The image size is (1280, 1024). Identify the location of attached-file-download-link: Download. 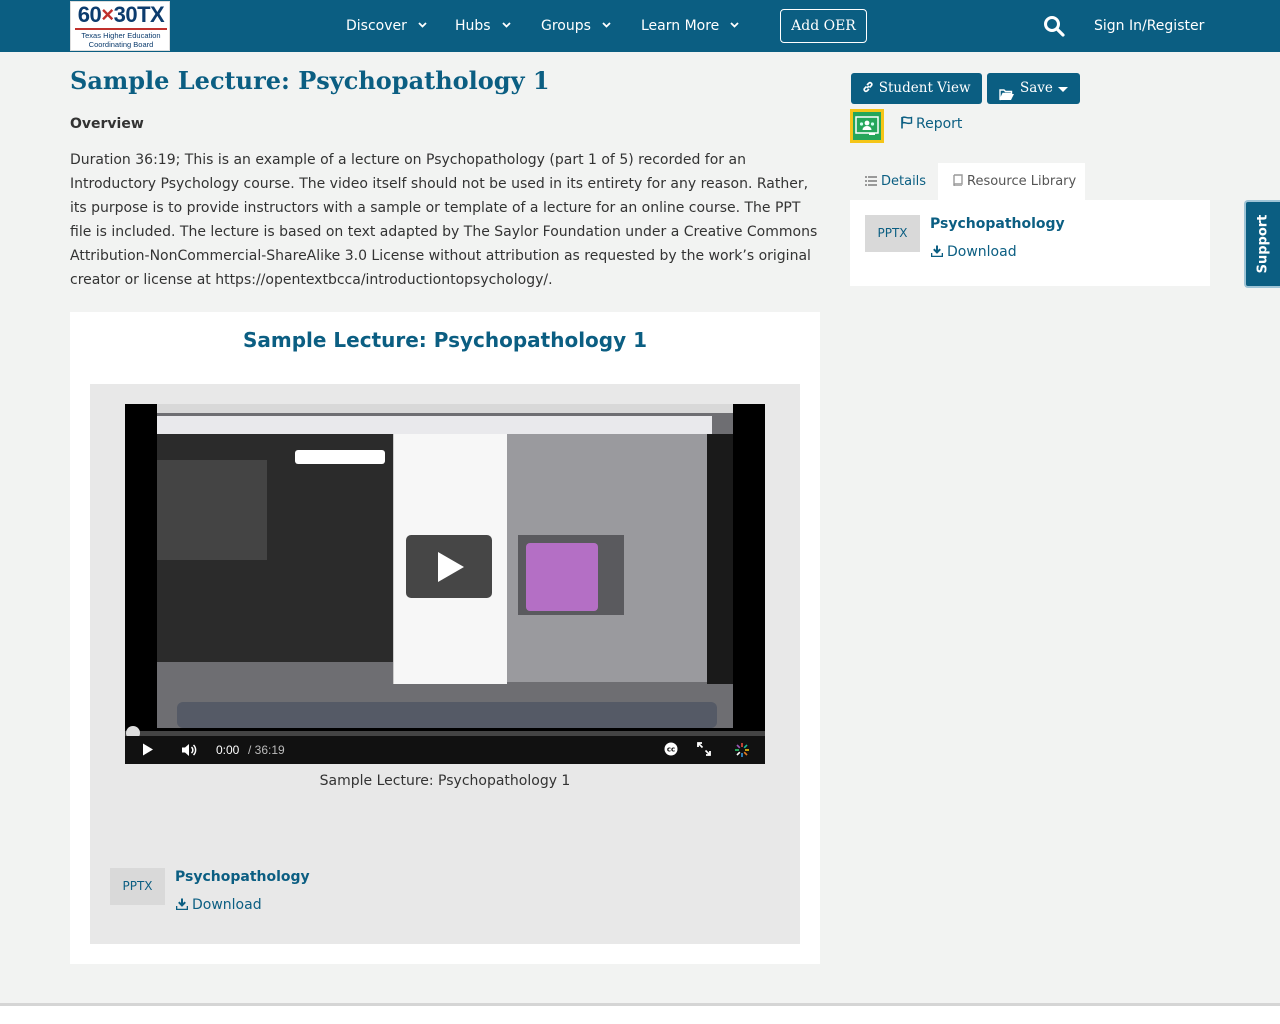
(218, 905).